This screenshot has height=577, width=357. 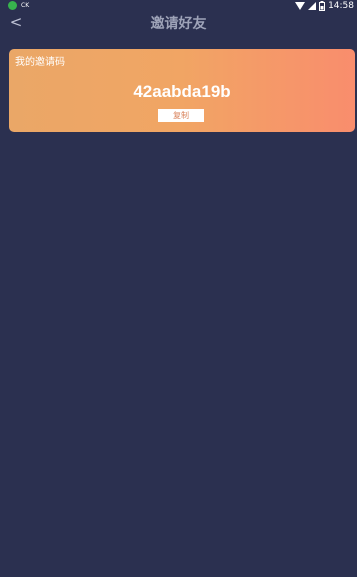 I want to click on page-title: 邀请好友, so click(x=178, y=24).